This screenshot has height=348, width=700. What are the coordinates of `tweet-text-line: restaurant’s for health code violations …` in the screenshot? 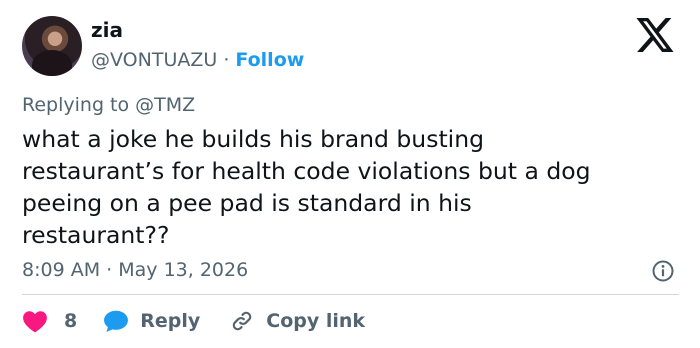 It's located at (306, 171).